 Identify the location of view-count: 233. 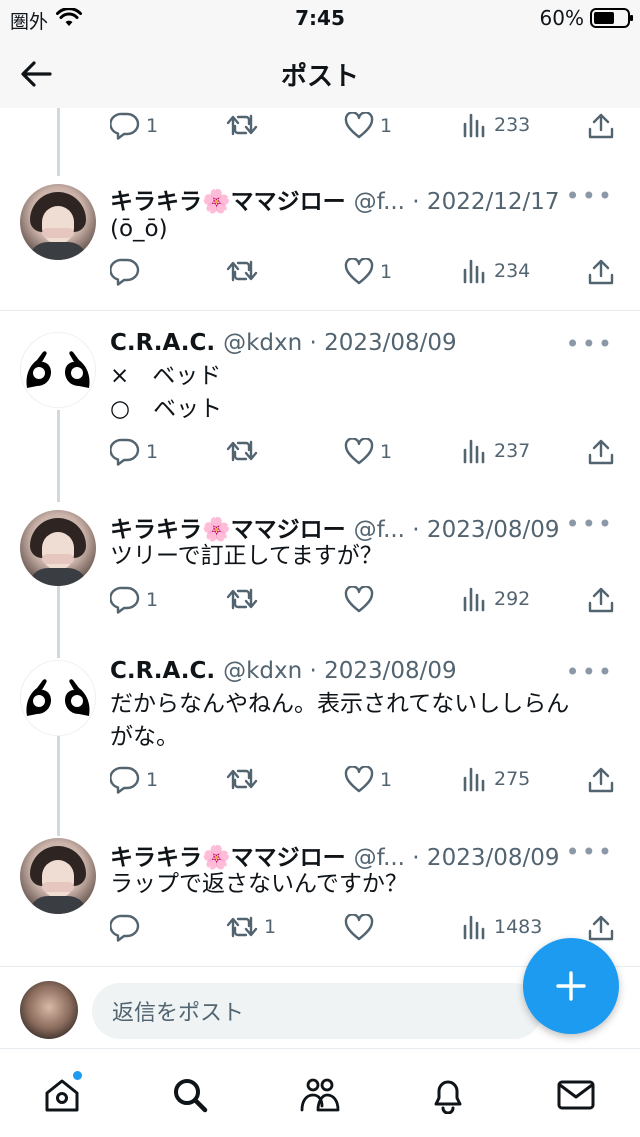
(512, 125).